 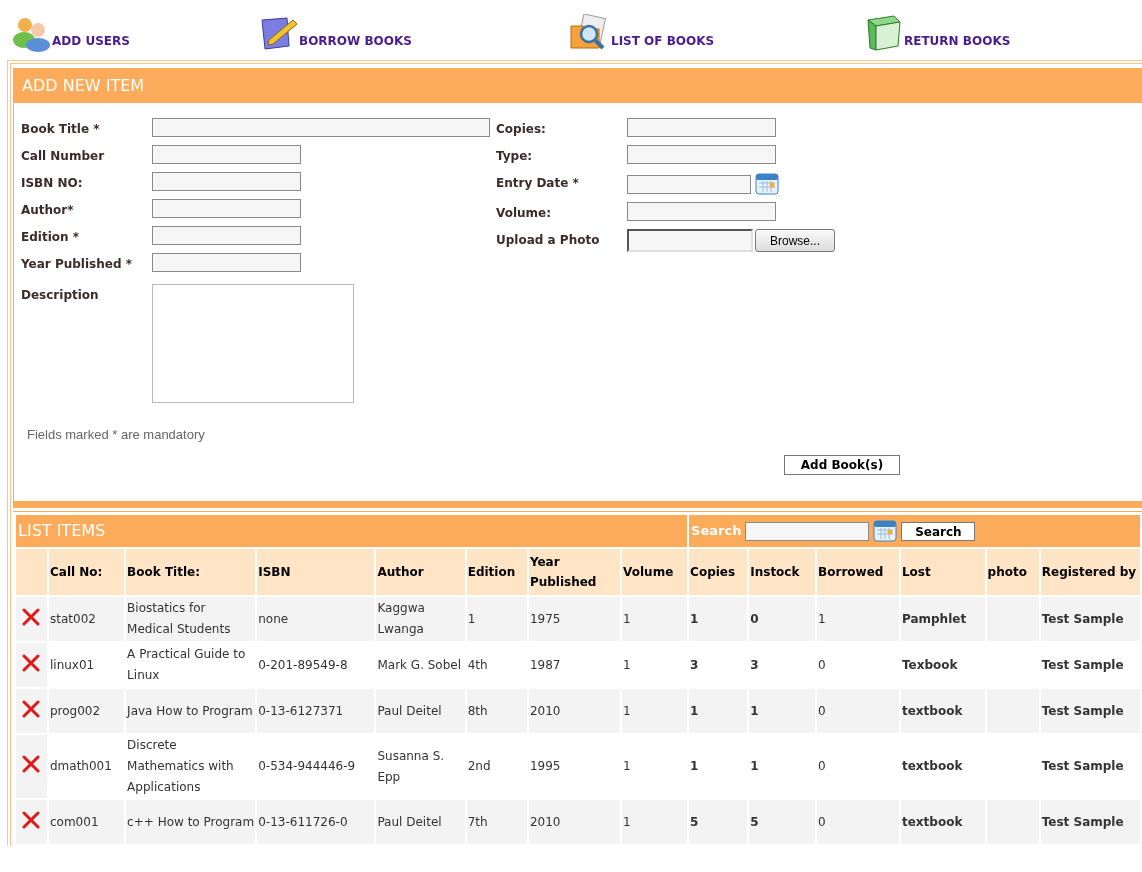 I want to click on field-label: Description, so click(x=60, y=295).